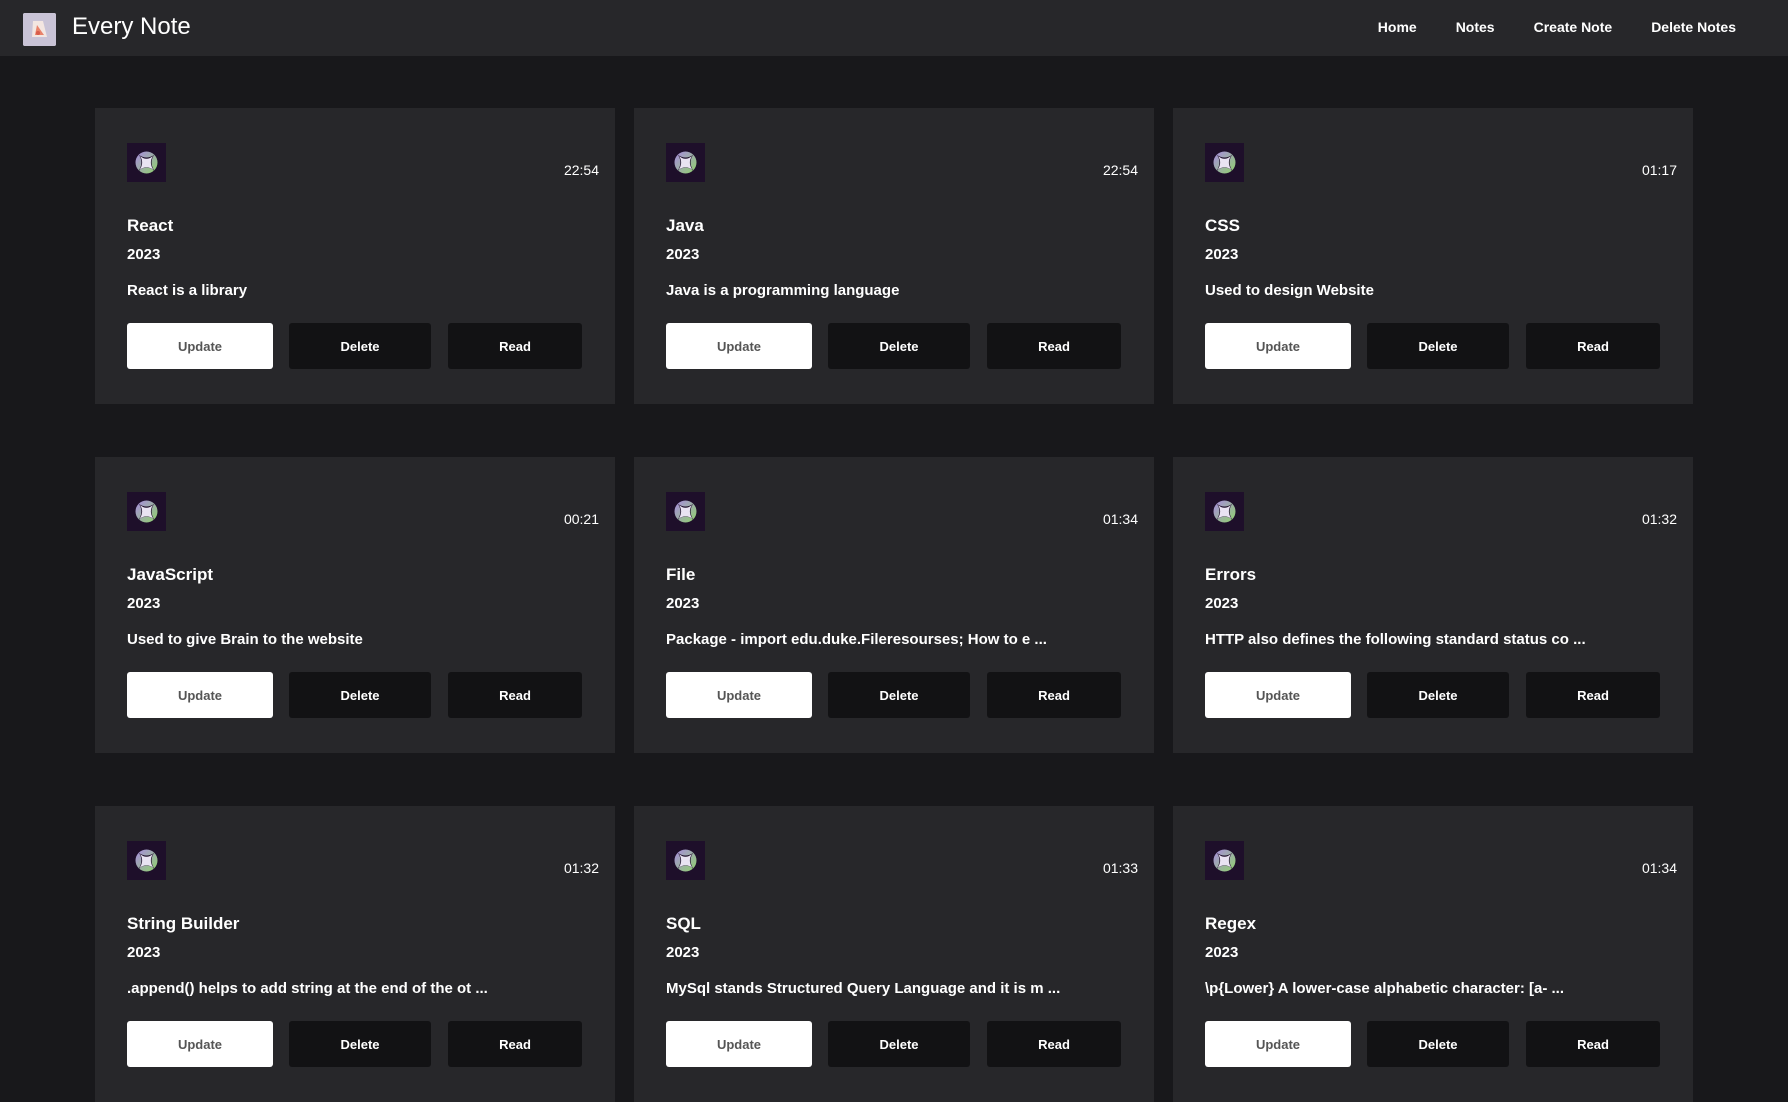 The height and width of the screenshot is (1102, 1788). What do you see at coordinates (1289, 290) in the screenshot?
I see `note-description: Used to design Website` at bounding box center [1289, 290].